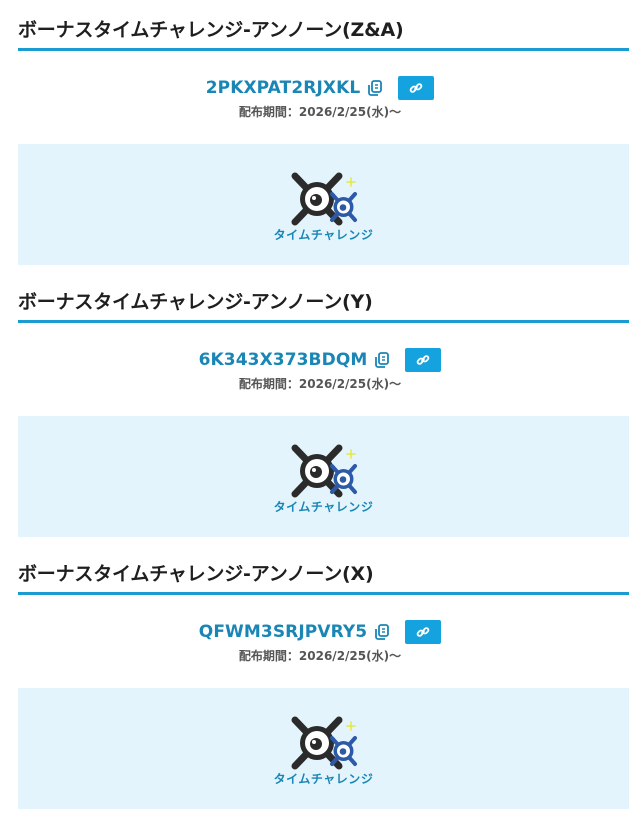 The height and width of the screenshot is (816, 640). I want to click on section-title: ボーナスタイムチャレンジ-アンノーン(X), so click(196, 574).